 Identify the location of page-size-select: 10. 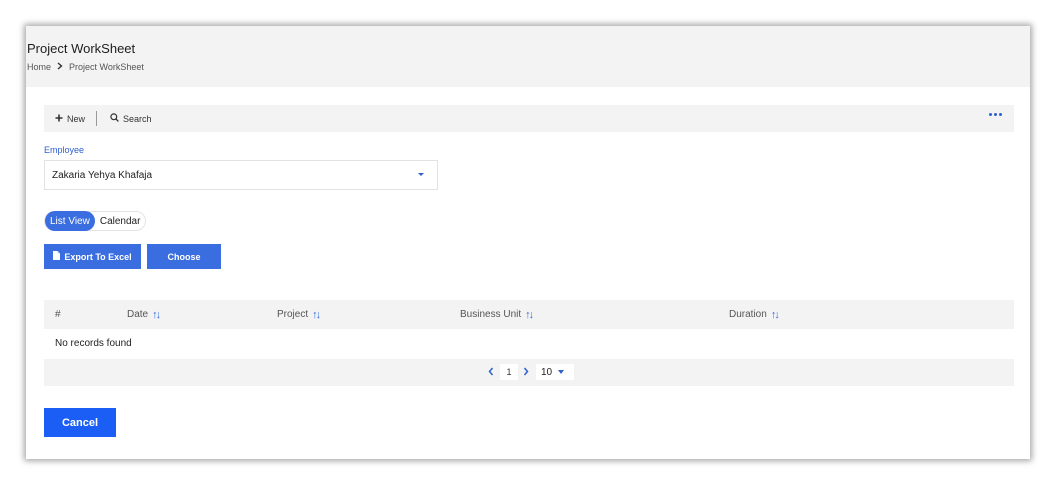
(555, 372).